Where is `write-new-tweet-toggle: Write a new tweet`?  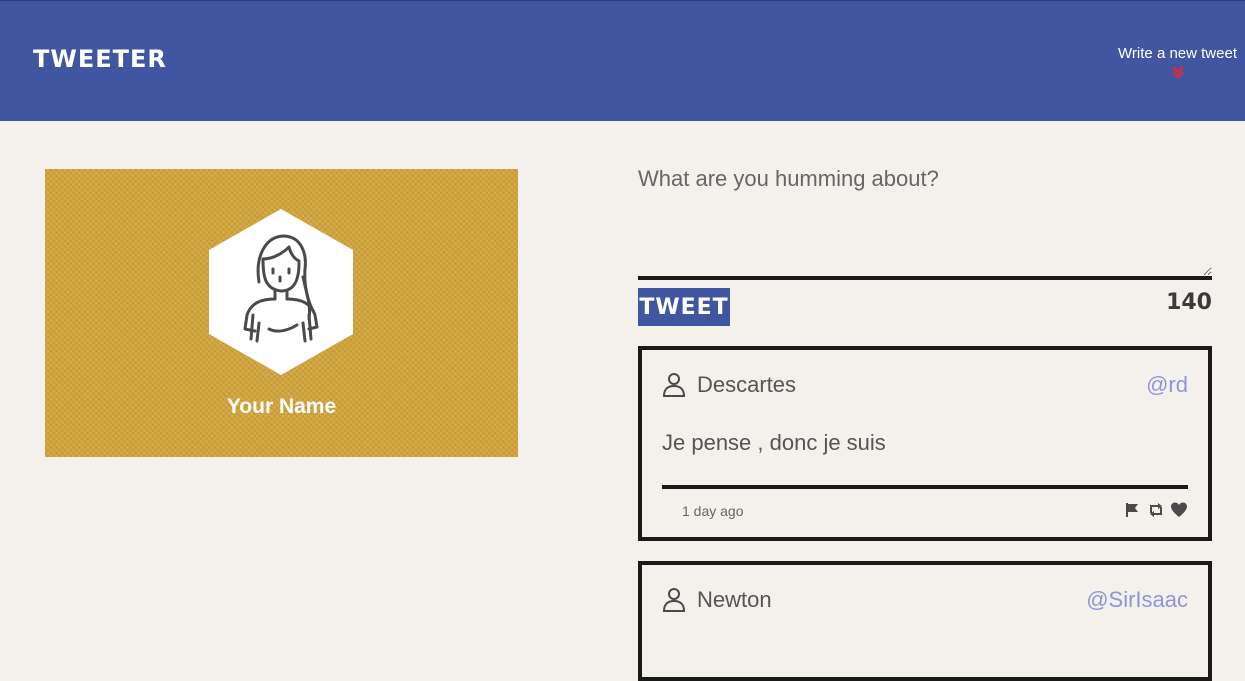
write-new-tweet-toggle: Write a new tweet is located at coordinates (1177, 62).